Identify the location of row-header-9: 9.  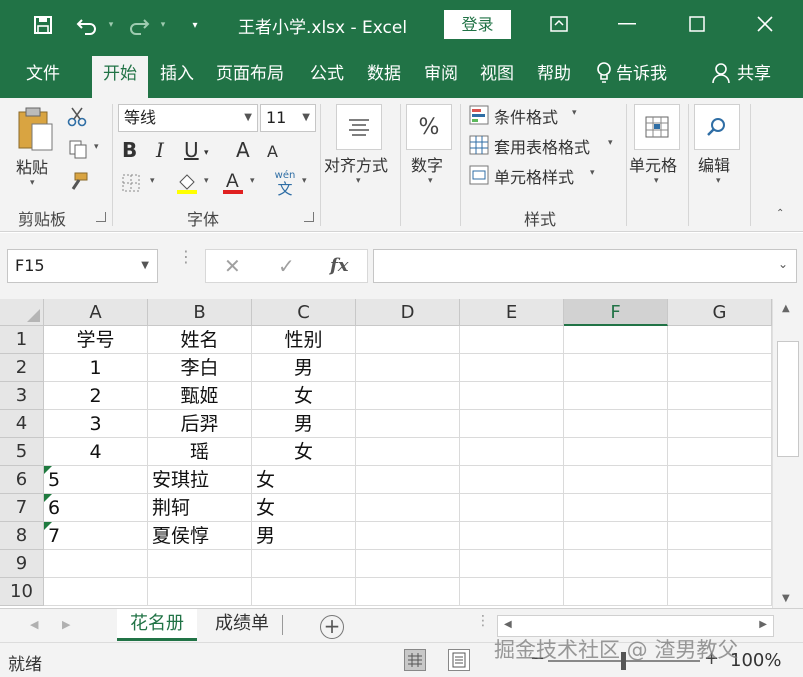
(22, 564).